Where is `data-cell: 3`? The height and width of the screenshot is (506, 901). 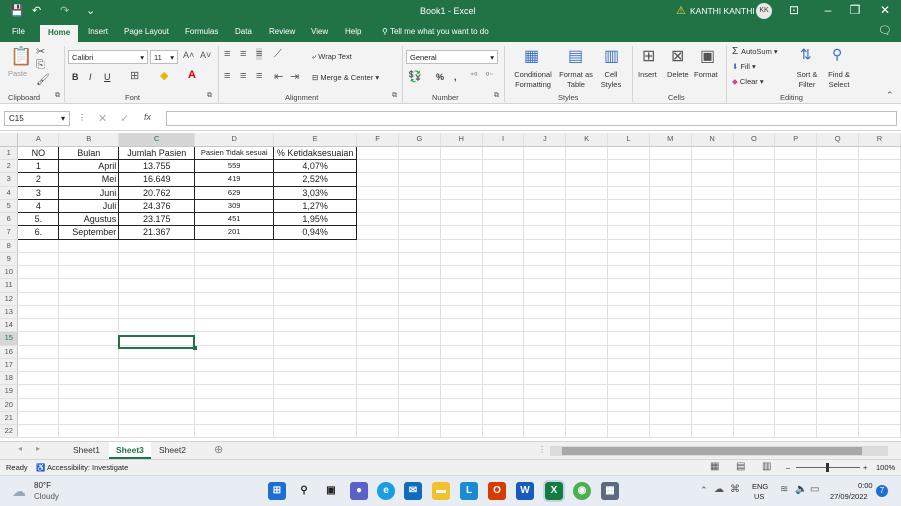 data-cell: 3 is located at coordinates (38, 192).